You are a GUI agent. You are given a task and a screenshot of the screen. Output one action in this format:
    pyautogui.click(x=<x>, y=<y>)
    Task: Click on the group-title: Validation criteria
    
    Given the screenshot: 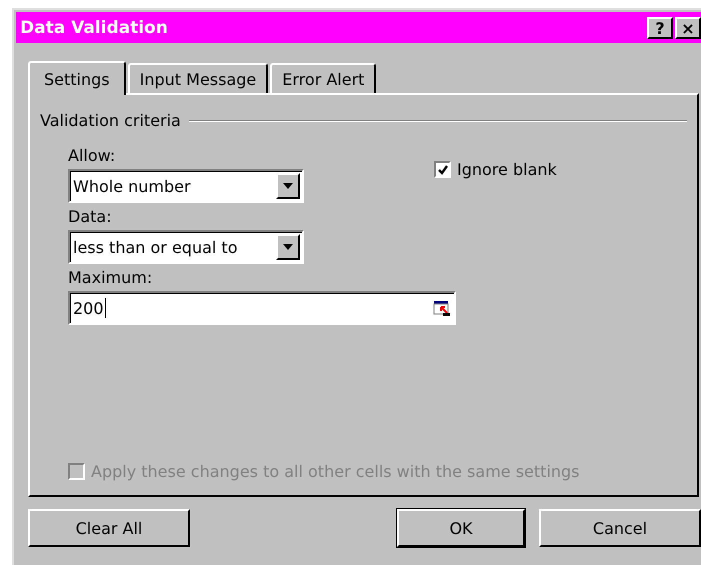 What is the action you would take?
    pyautogui.click(x=110, y=120)
    